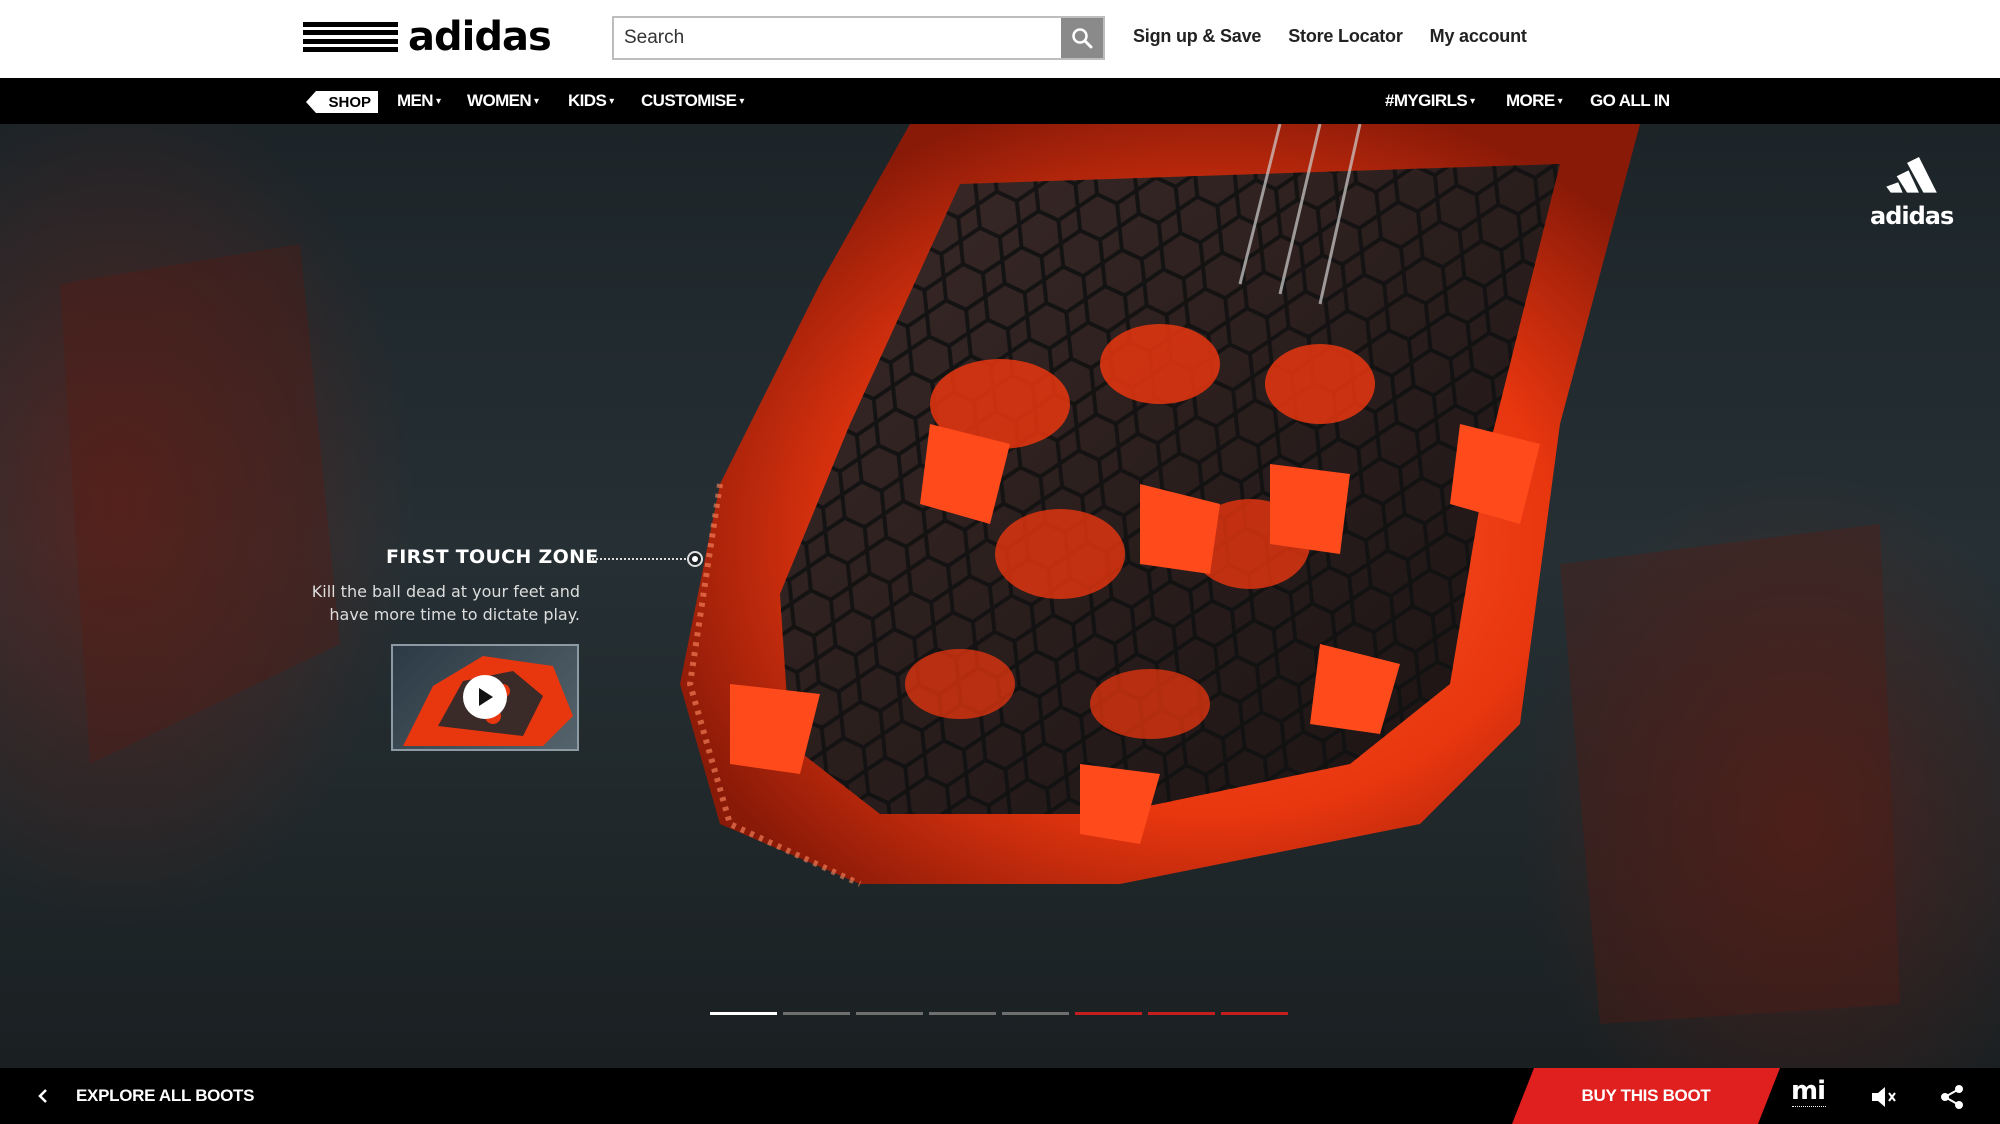 This screenshot has height=1124, width=2000. I want to click on slide-pager, so click(999, 1013).